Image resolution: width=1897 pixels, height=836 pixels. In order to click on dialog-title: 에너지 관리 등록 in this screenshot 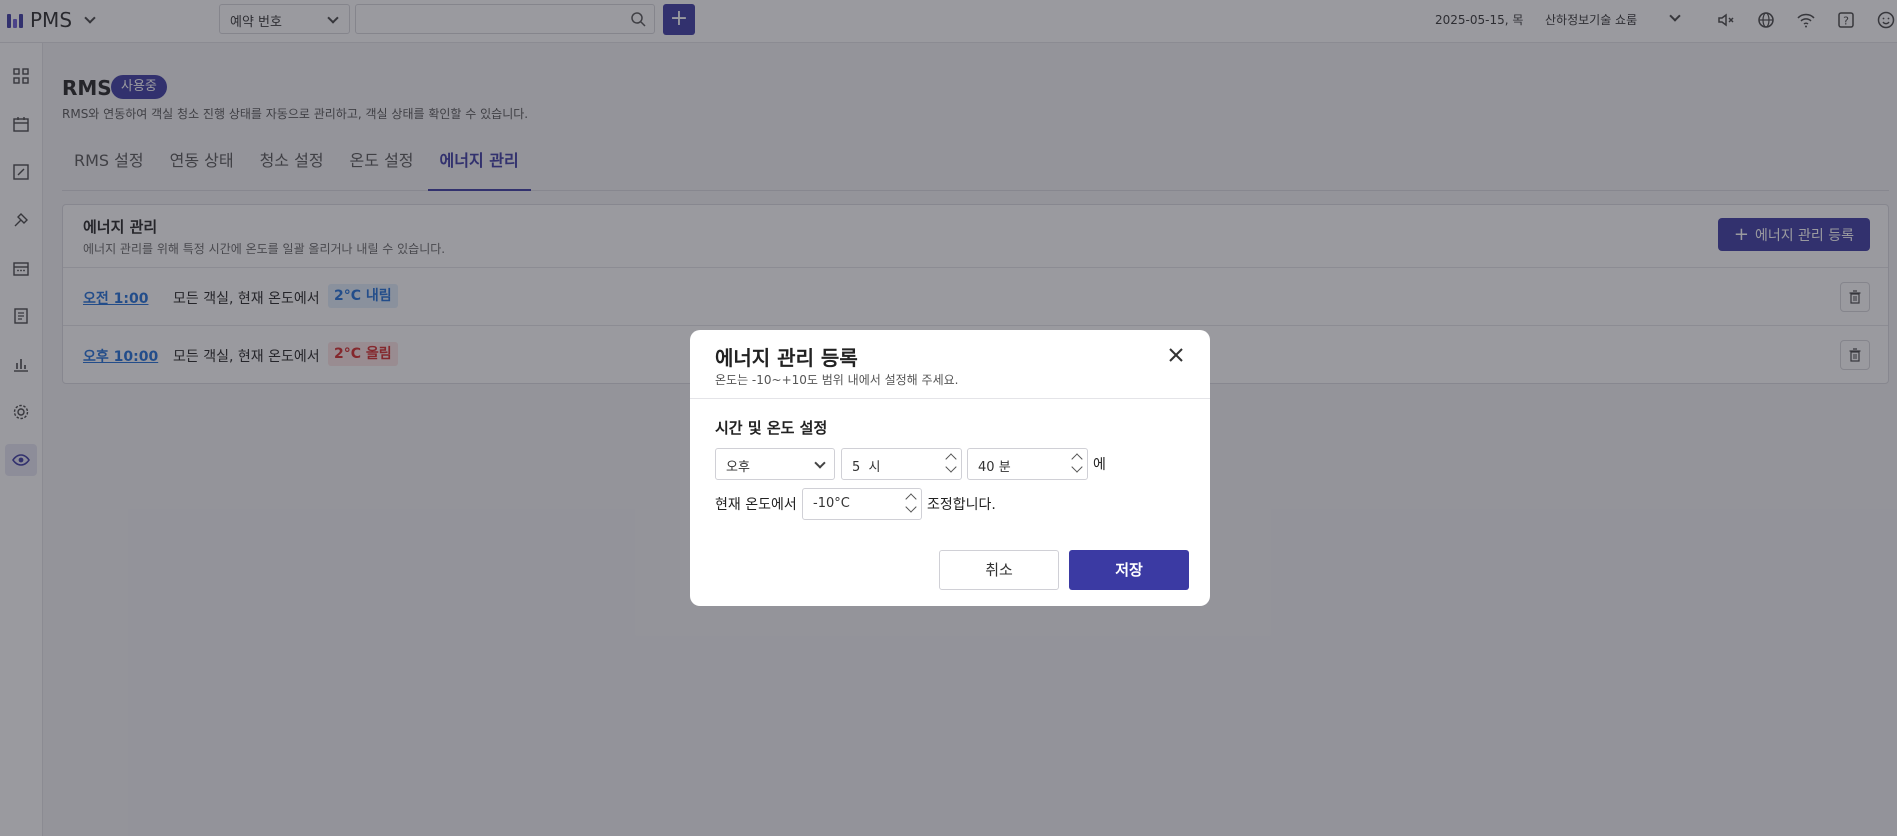, I will do `click(786, 358)`.